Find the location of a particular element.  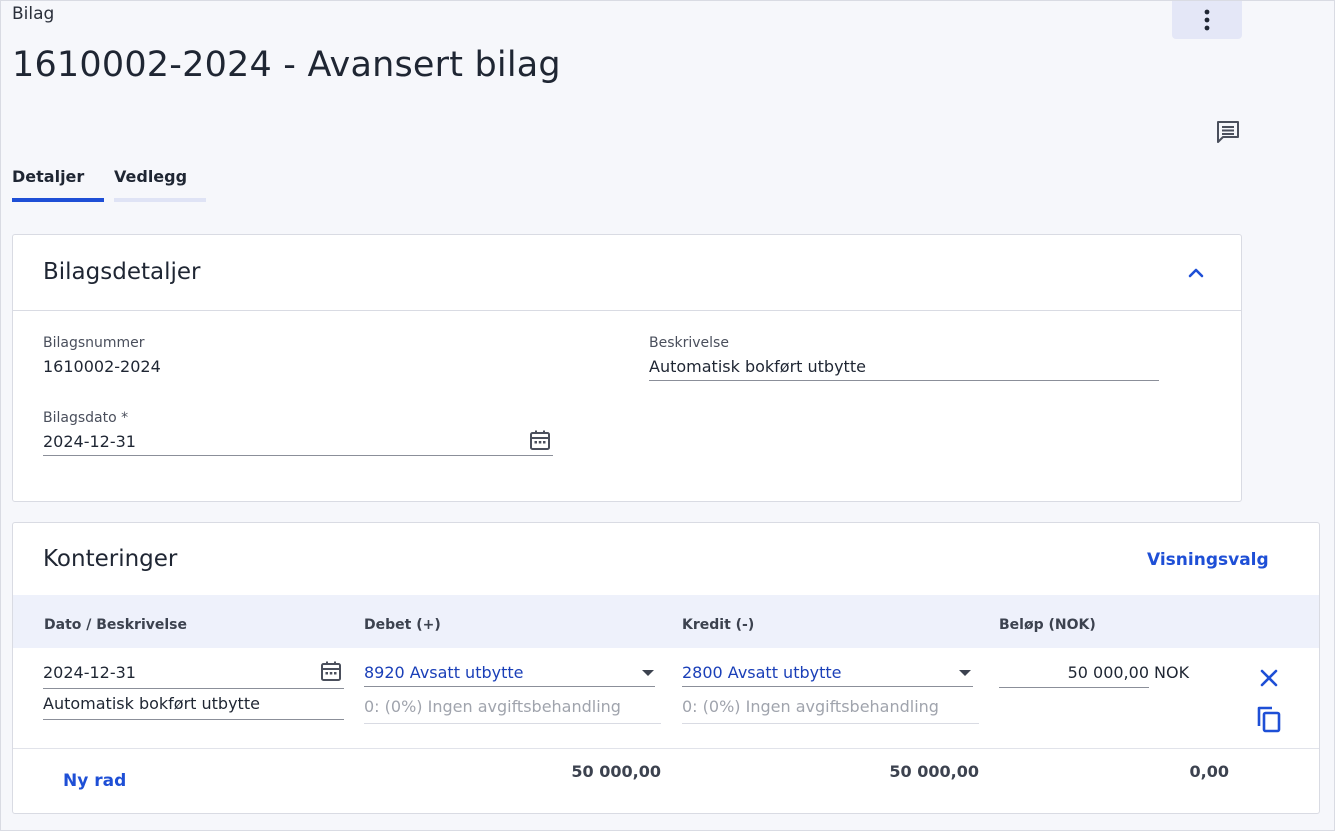

debet-vat-select: 0: (0%) Ingen avgiftsbehandling is located at coordinates (492, 706).